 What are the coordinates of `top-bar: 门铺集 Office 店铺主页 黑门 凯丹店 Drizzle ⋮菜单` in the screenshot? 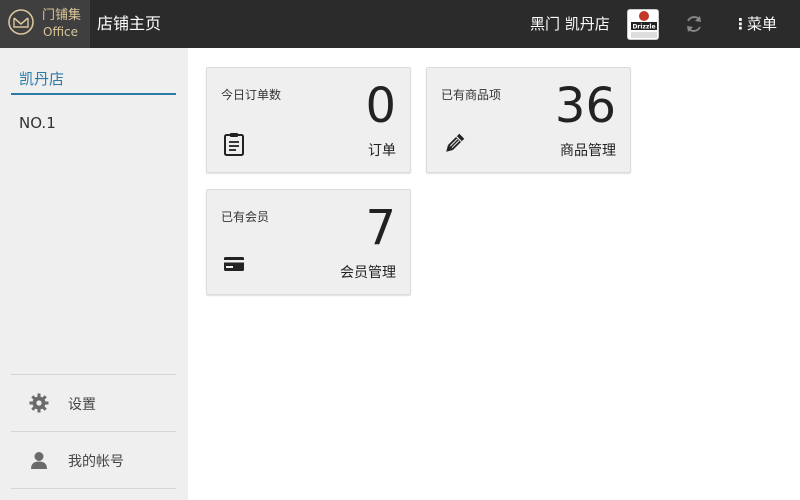 It's located at (400, 24).